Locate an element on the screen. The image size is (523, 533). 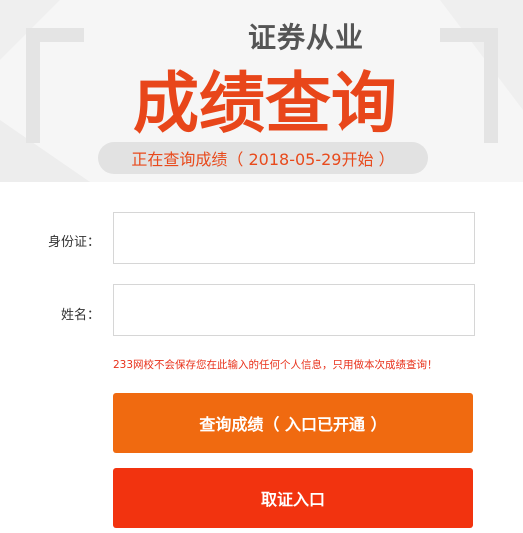
id-card-label: 身份证： is located at coordinates (73, 242).